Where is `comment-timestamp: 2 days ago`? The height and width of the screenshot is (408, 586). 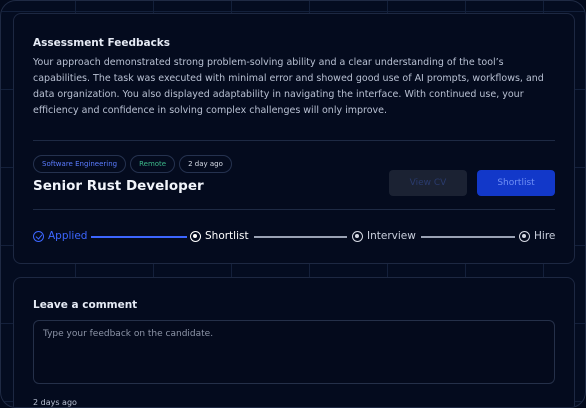 comment-timestamp: 2 days ago is located at coordinates (55, 402).